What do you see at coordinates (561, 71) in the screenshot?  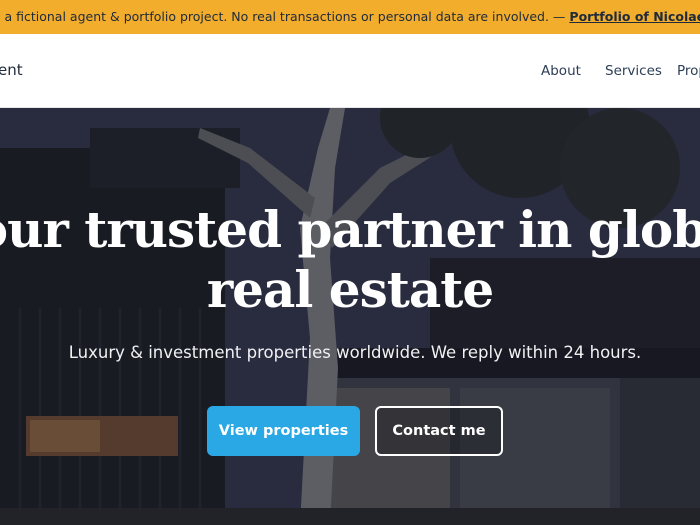 I see `nav-link-about: About` at bounding box center [561, 71].